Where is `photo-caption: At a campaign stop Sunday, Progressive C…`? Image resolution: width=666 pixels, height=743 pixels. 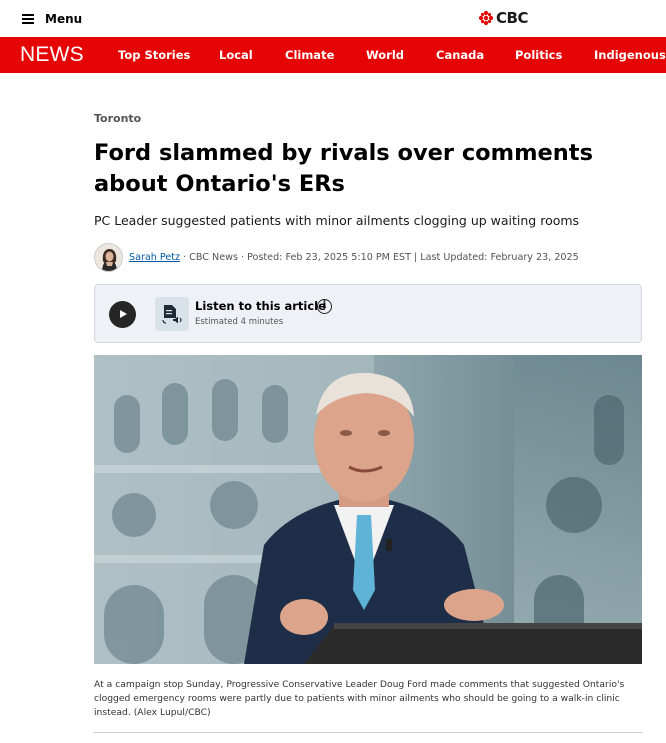 photo-caption: At a campaign stop Sunday, Progressive C… is located at coordinates (359, 698).